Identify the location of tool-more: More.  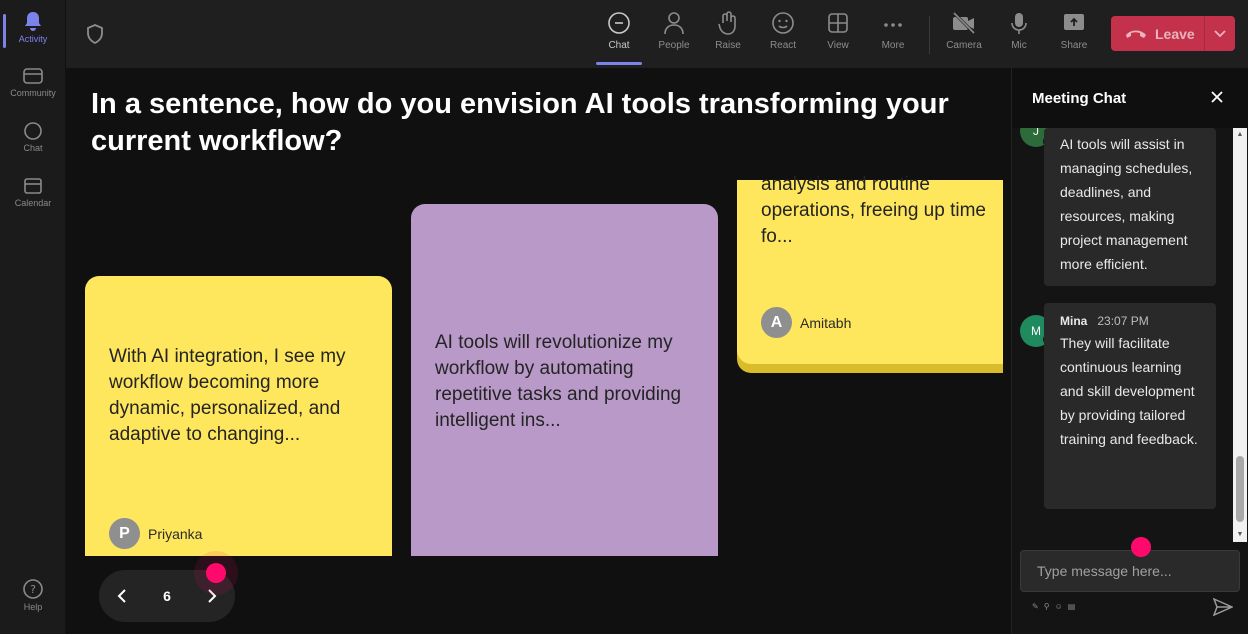
(893, 30).